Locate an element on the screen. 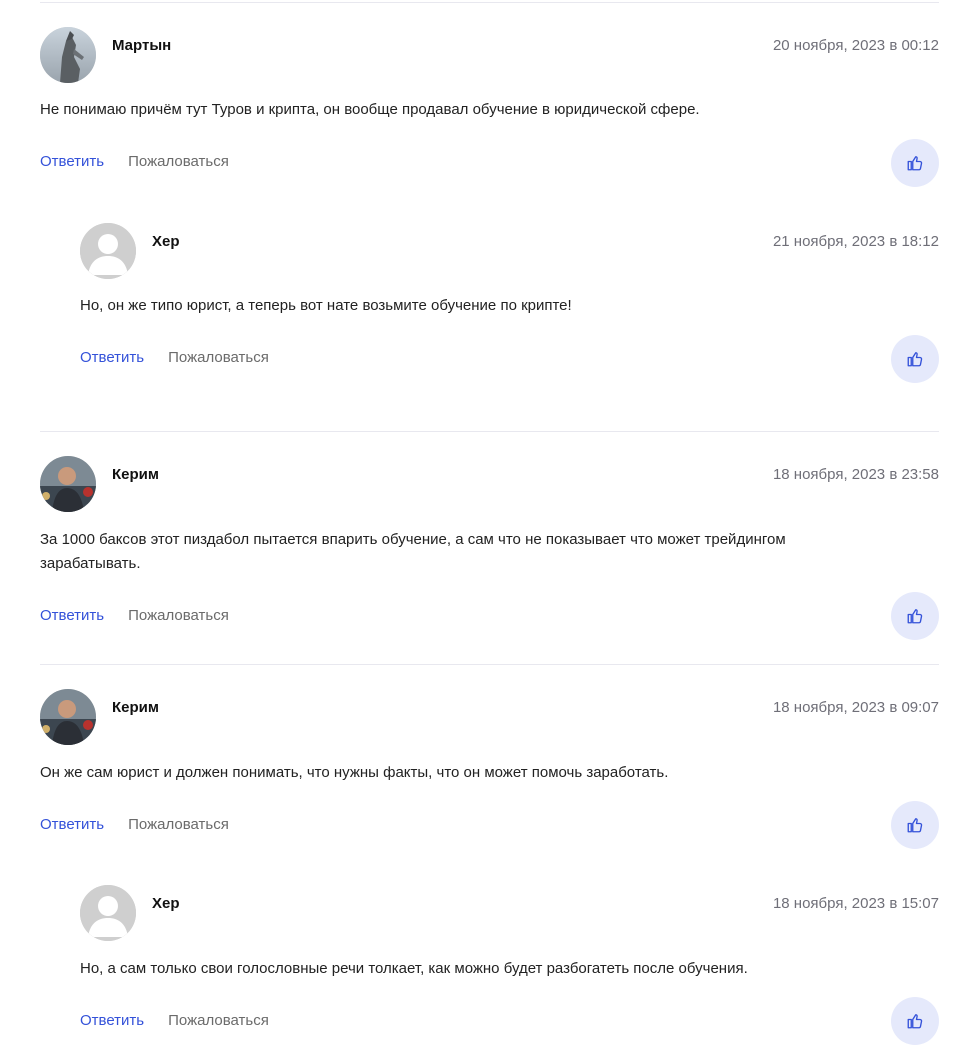 The height and width of the screenshot is (1064, 970). photo-statue-avatar-image is located at coordinates (68, 55).